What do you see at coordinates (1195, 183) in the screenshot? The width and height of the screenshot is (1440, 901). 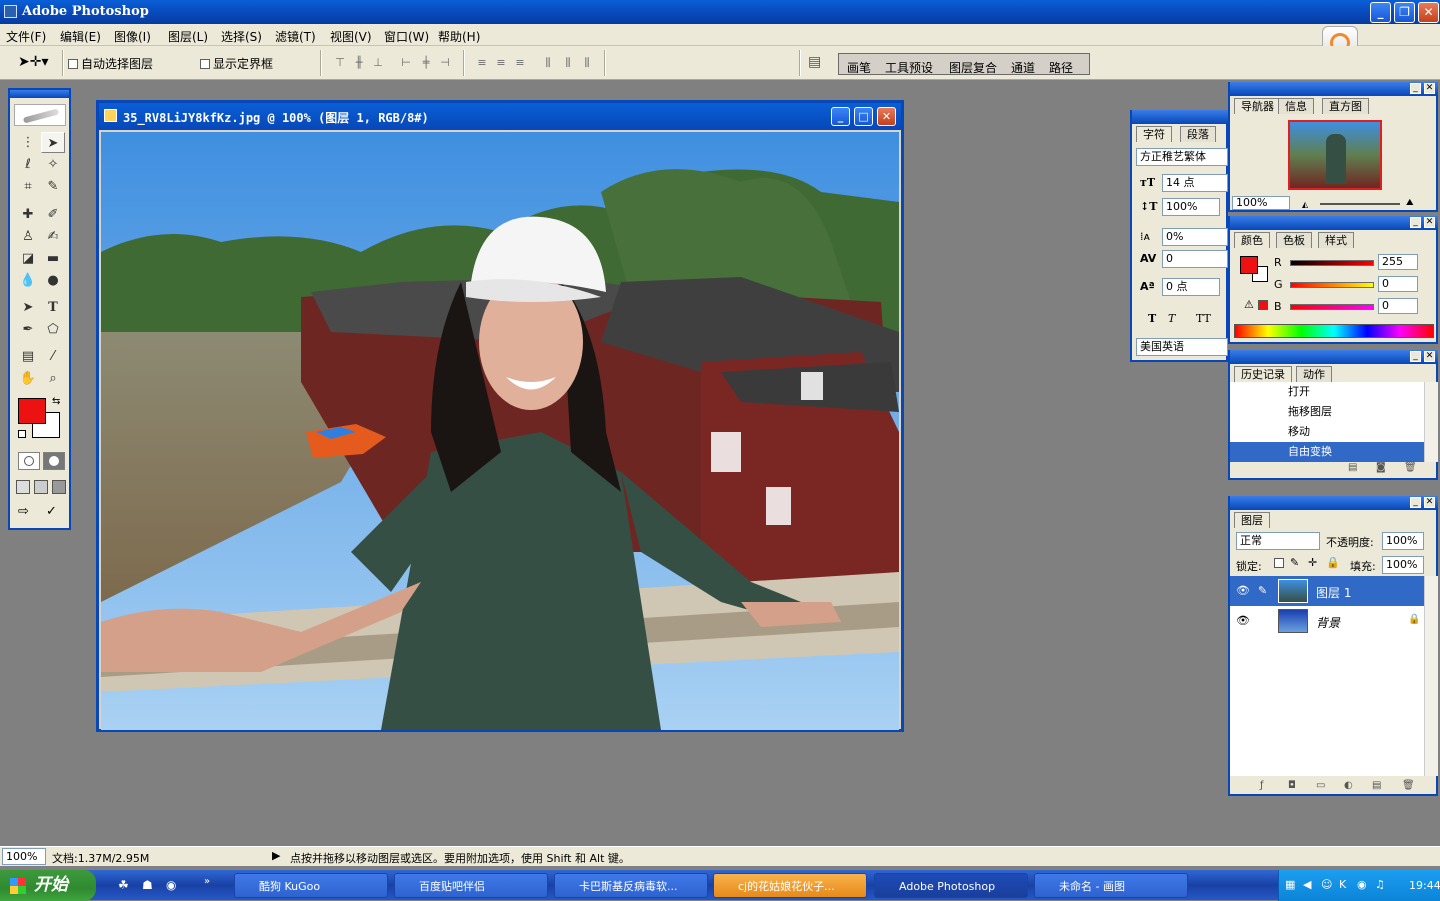 I see `font-size-field: 14 点` at bounding box center [1195, 183].